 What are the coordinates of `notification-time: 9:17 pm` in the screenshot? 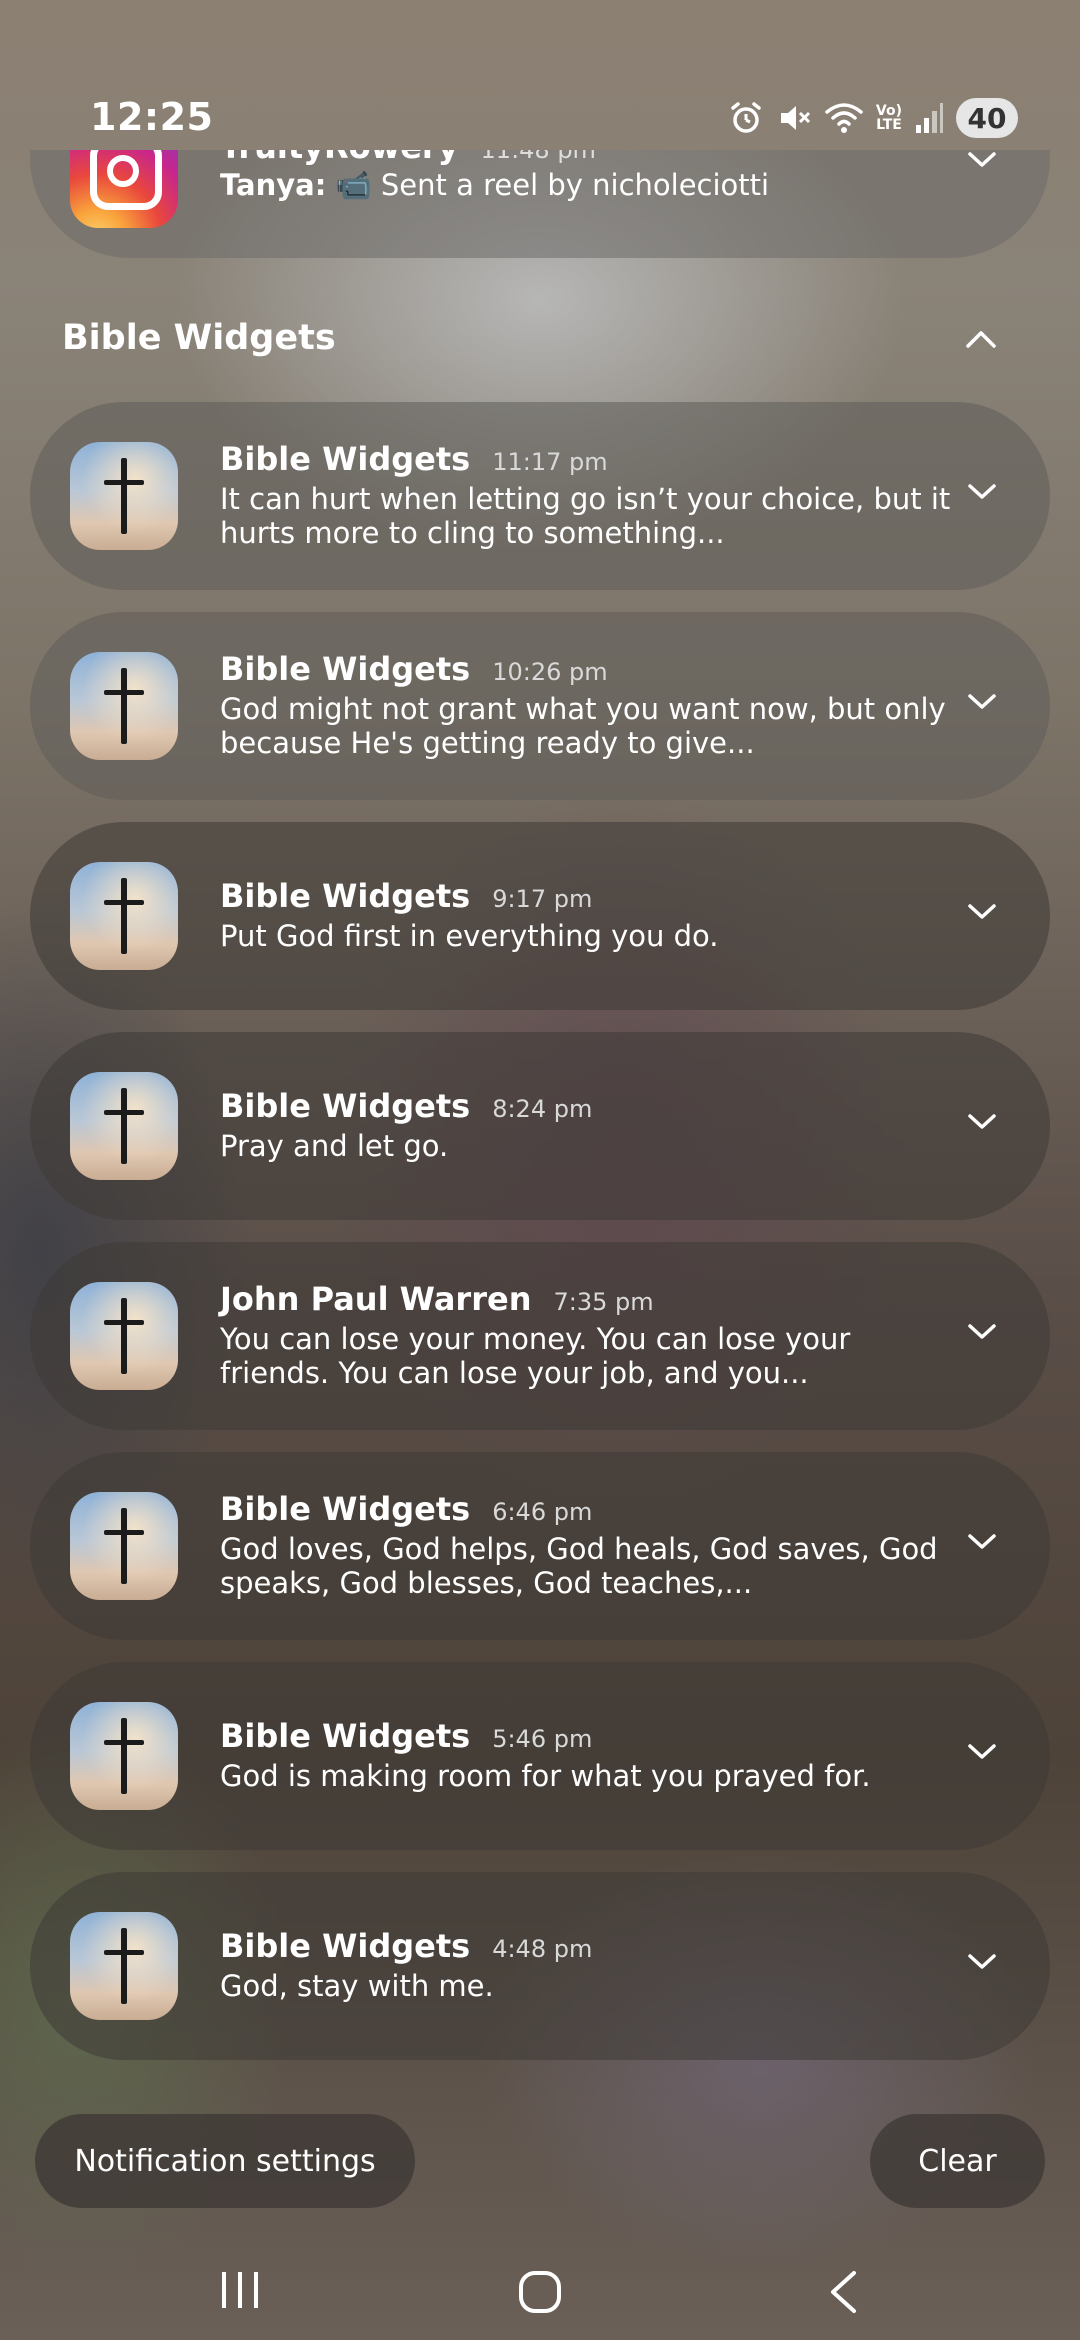 It's located at (542, 899).